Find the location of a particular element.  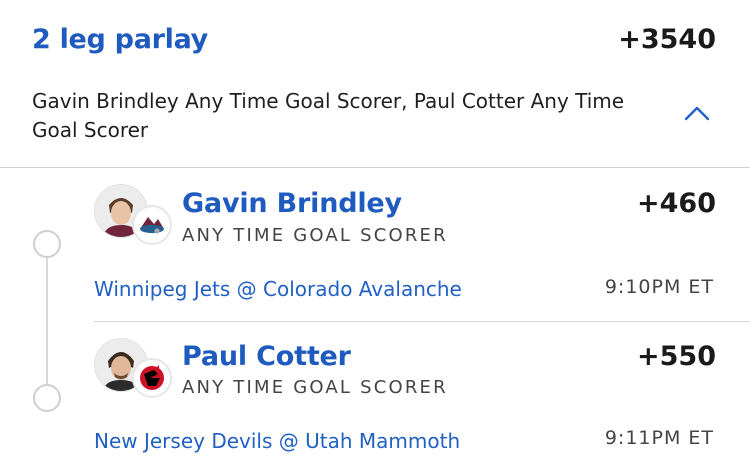

parlay-title: 2 leg parlay is located at coordinates (120, 39).